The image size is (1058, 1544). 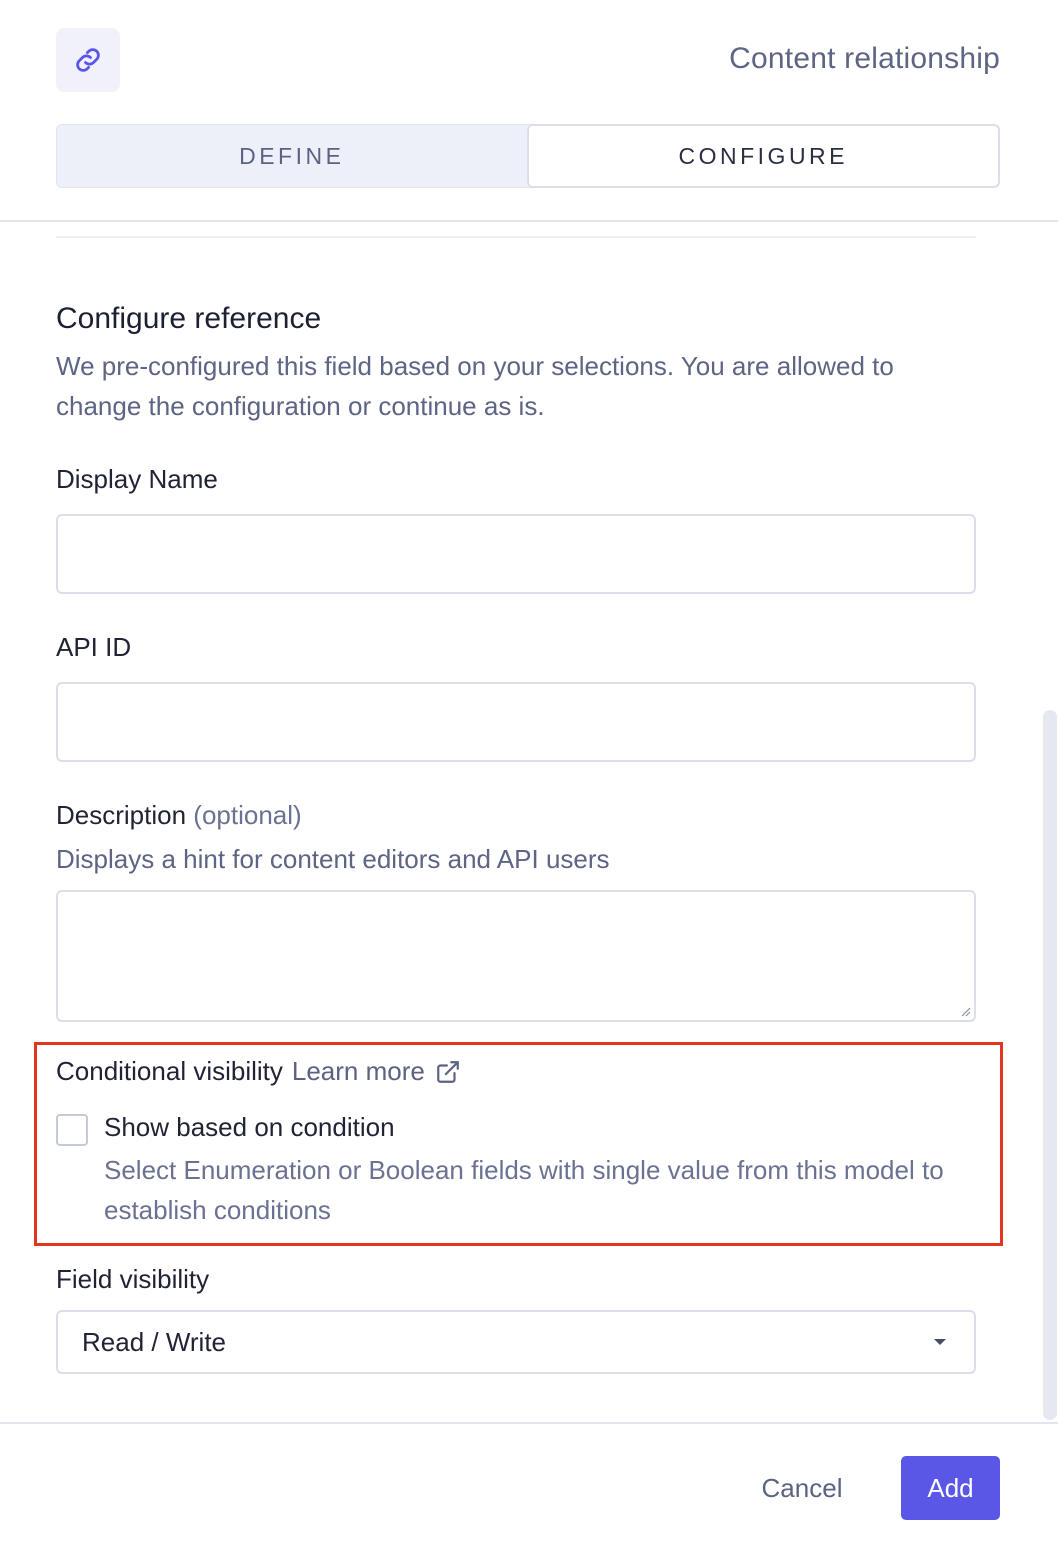 I want to click on tab-bar: DEFINE CONFIGURE, so click(x=528, y=156).